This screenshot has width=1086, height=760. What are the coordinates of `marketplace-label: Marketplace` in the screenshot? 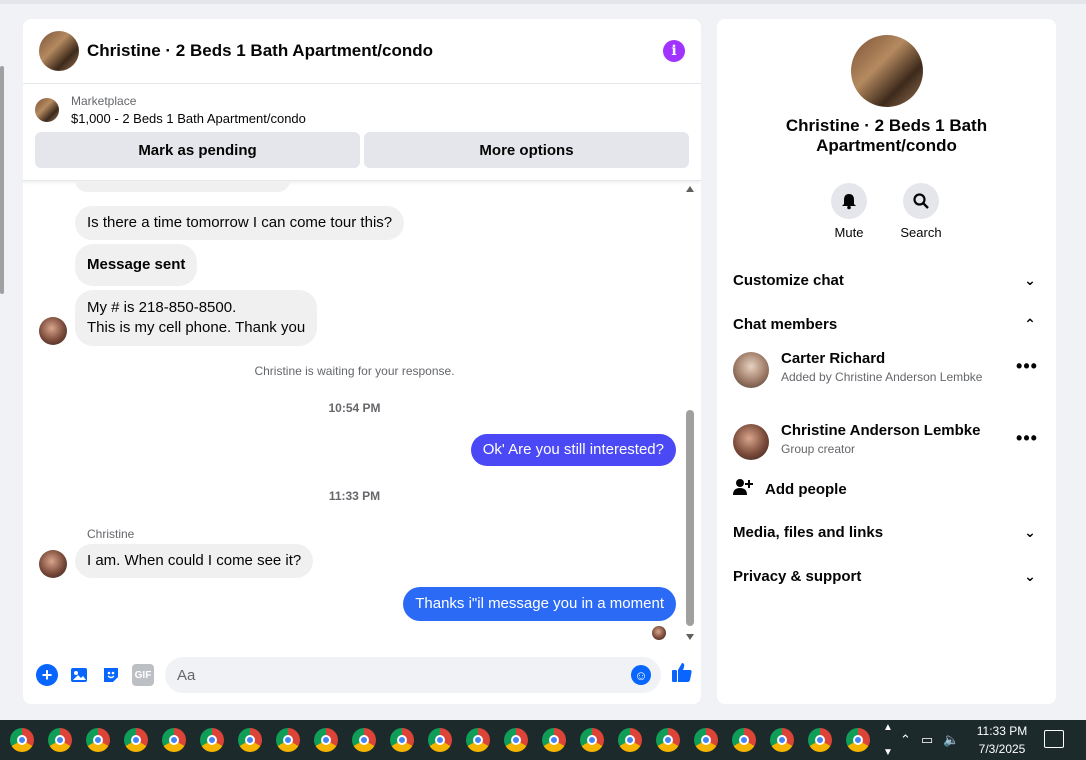 It's located at (104, 101).